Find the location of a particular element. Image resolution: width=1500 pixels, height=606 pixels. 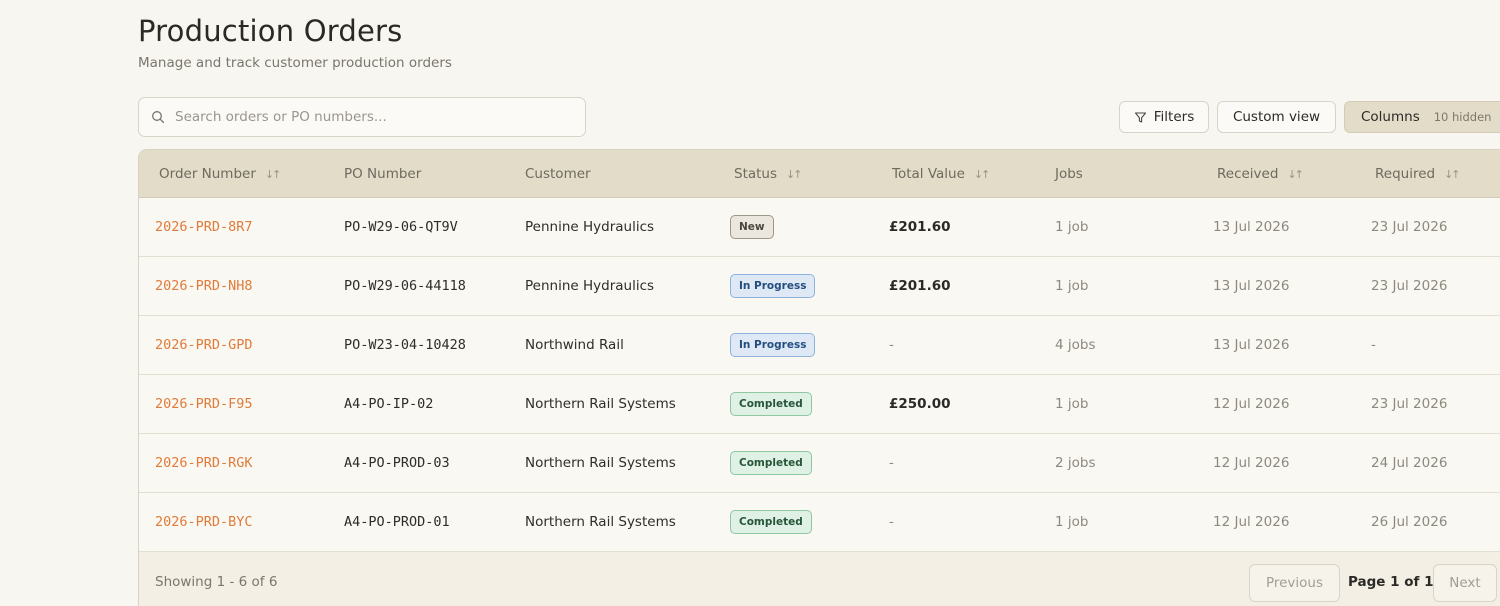

cell-required: 24 Jul 2026 is located at coordinates (1409, 463).